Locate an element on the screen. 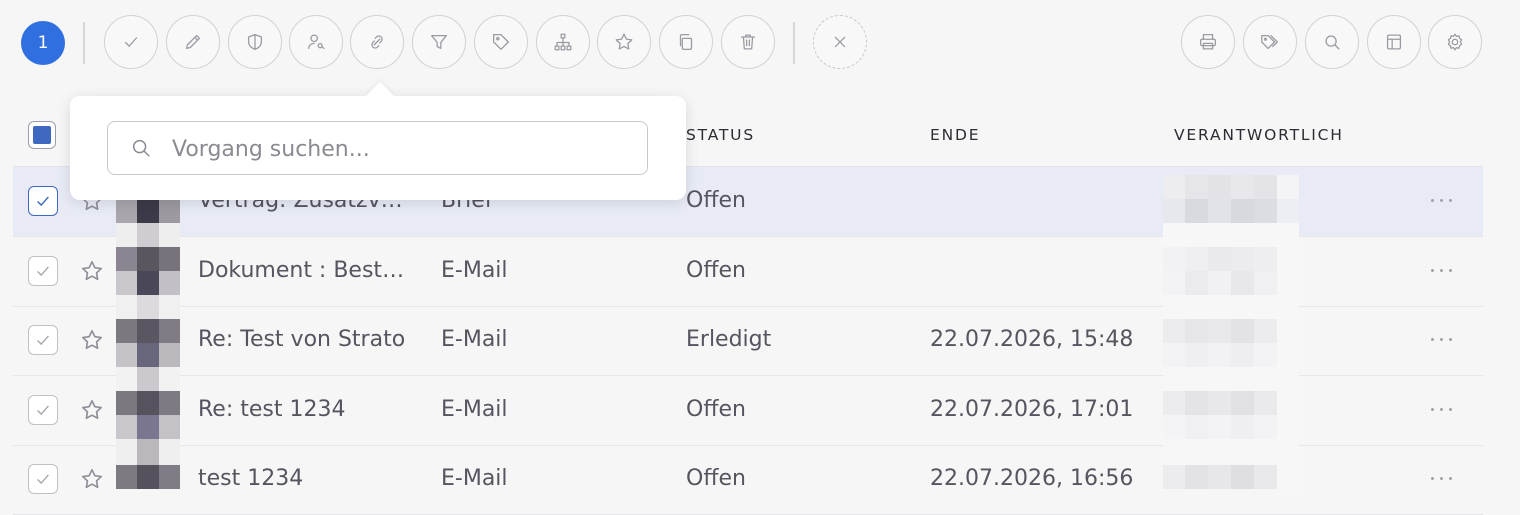 The image size is (1520, 515). row-end: 22.07.2026, 16:56 is located at coordinates (1032, 478).